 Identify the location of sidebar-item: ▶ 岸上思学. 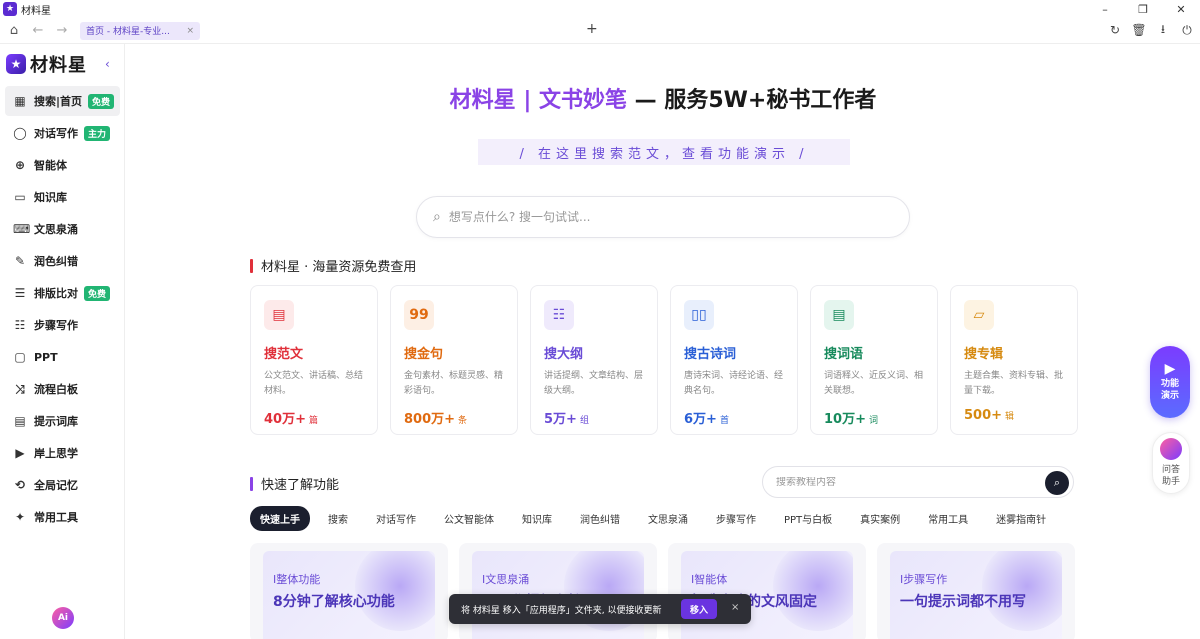
(62, 453).